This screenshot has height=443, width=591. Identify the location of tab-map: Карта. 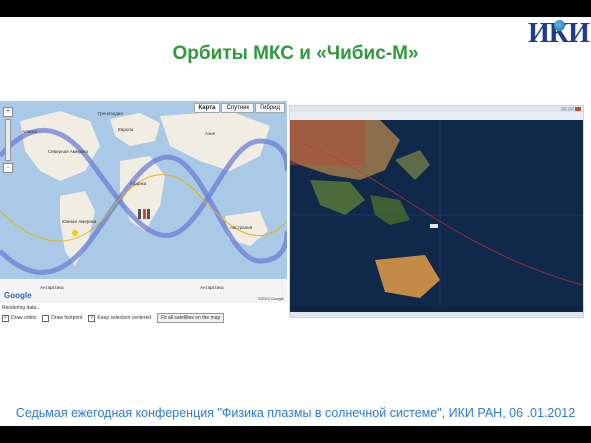
(207, 108).